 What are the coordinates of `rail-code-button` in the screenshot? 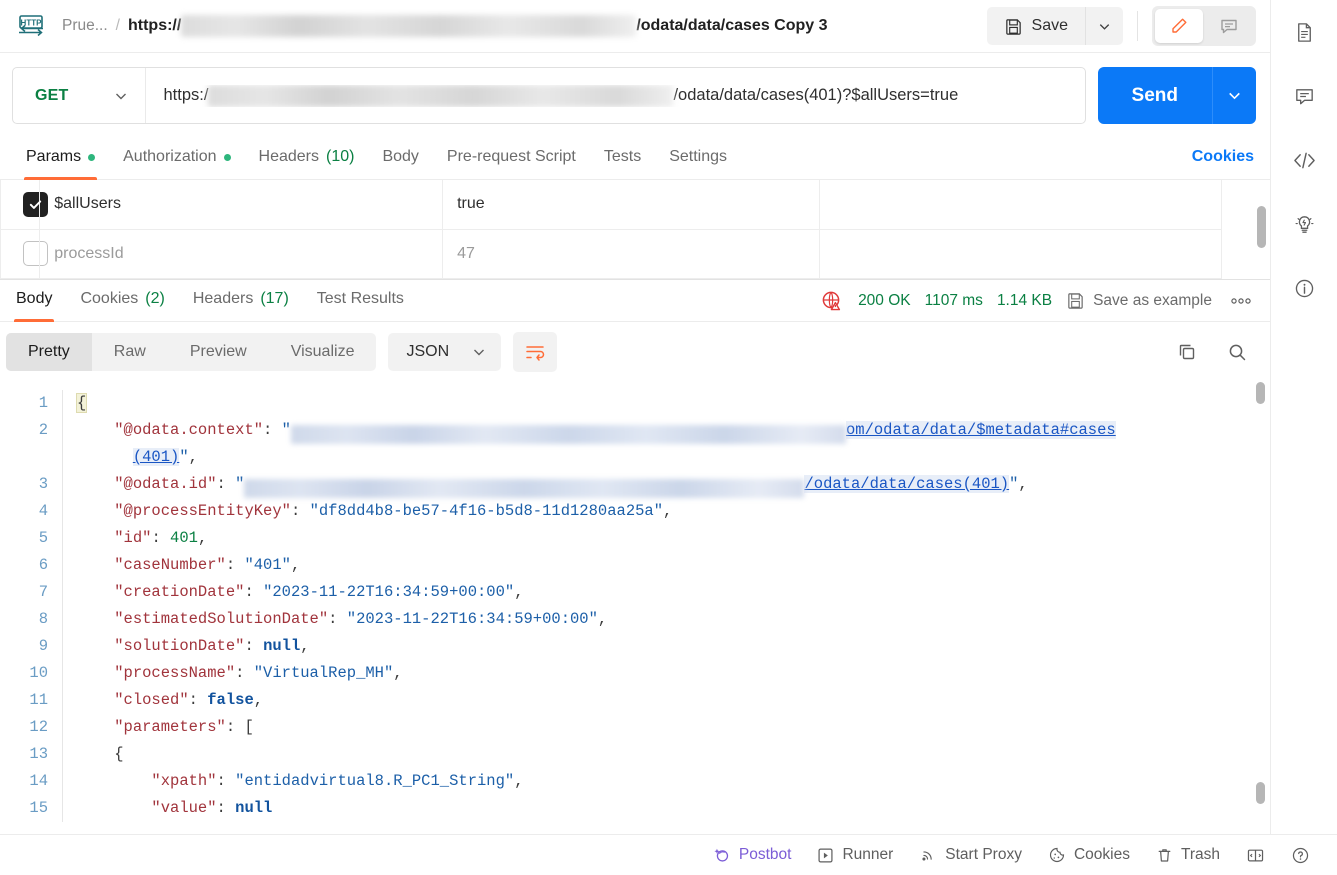 It's located at (1304, 160).